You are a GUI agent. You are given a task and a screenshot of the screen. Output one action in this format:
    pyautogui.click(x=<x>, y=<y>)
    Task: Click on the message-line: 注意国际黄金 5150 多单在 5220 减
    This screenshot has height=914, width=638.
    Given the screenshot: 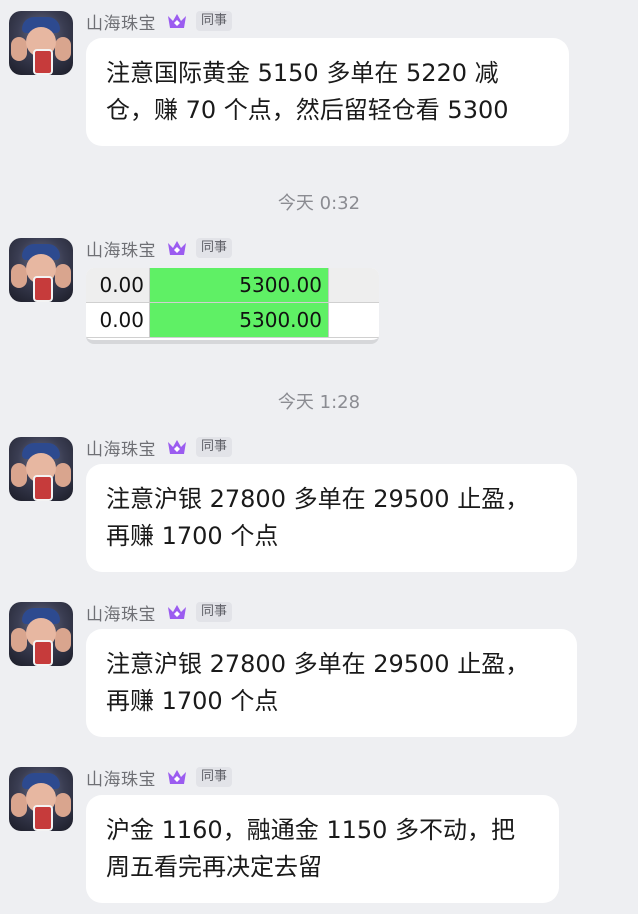 What is the action you would take?
    pyautogui.click(x=302, y=73)
    